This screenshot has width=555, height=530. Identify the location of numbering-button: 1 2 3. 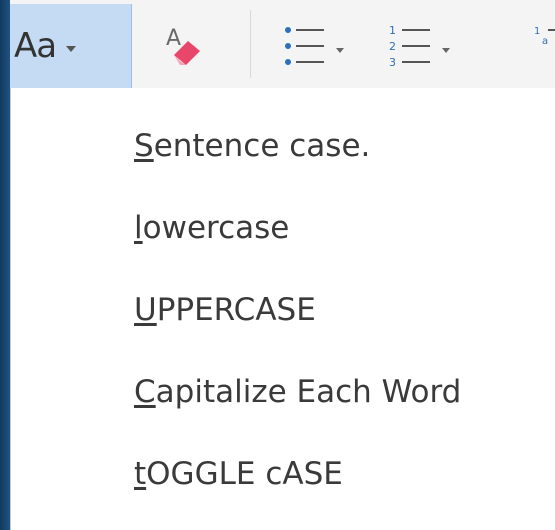
(428, 46).